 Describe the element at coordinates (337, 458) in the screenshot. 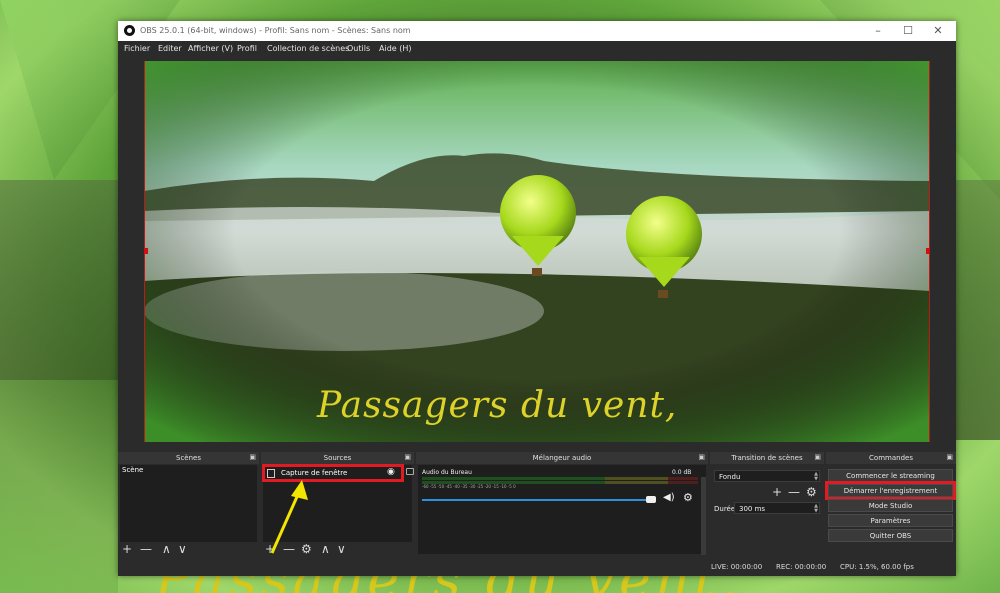

I see `sources-dock-title: Sources` at that location.